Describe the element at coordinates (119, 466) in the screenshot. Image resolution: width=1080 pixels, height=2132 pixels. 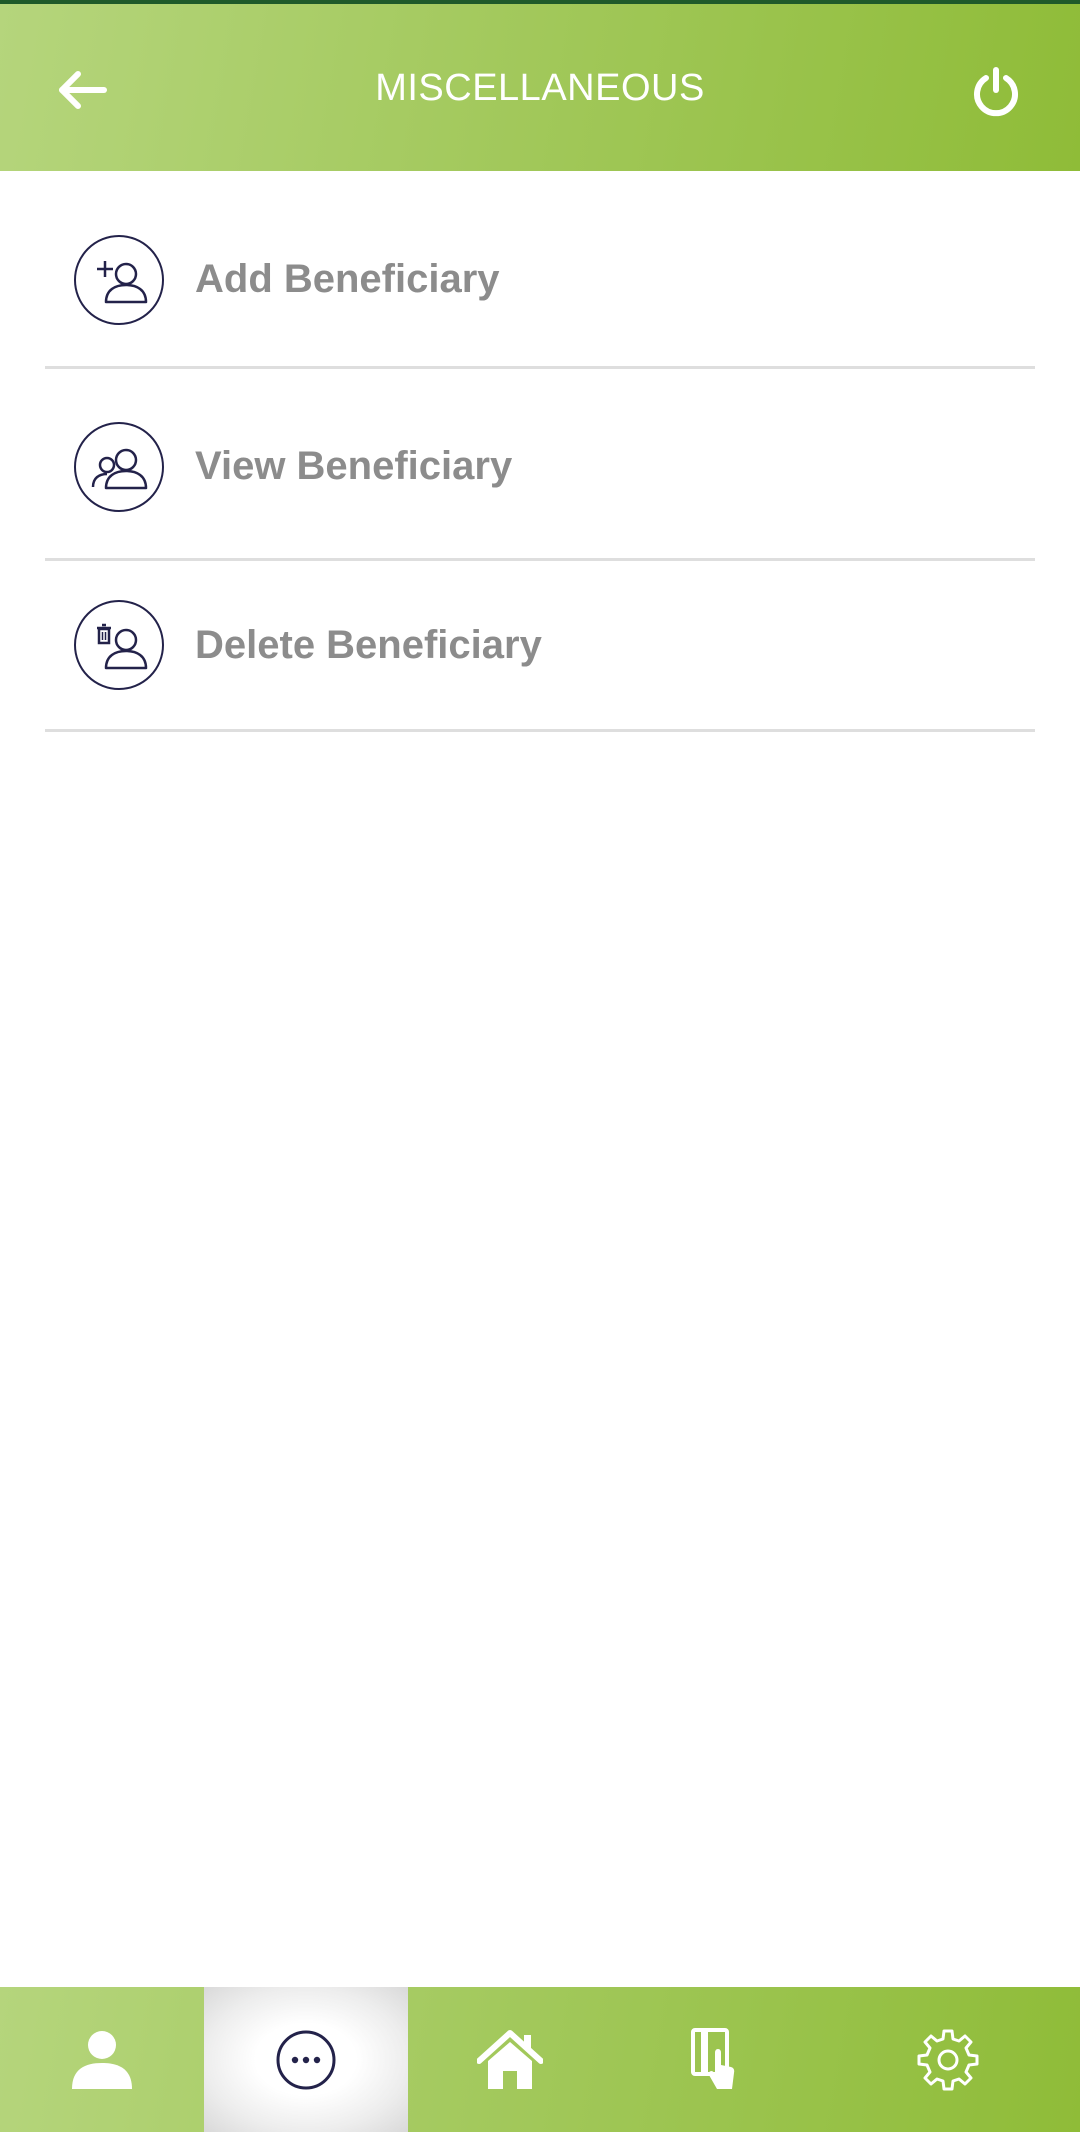
I see `users-icon` at that location.